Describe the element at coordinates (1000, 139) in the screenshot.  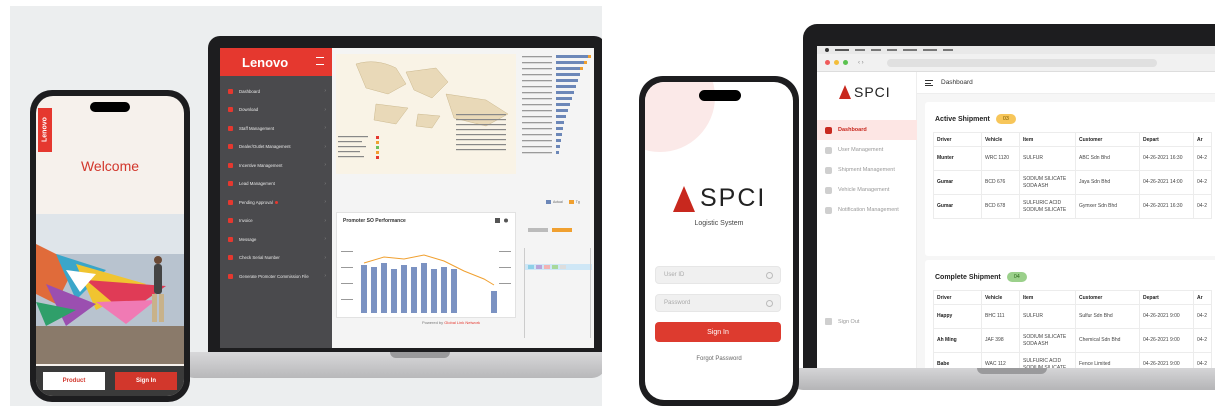
I see `column-header: Vehicle` at that location.